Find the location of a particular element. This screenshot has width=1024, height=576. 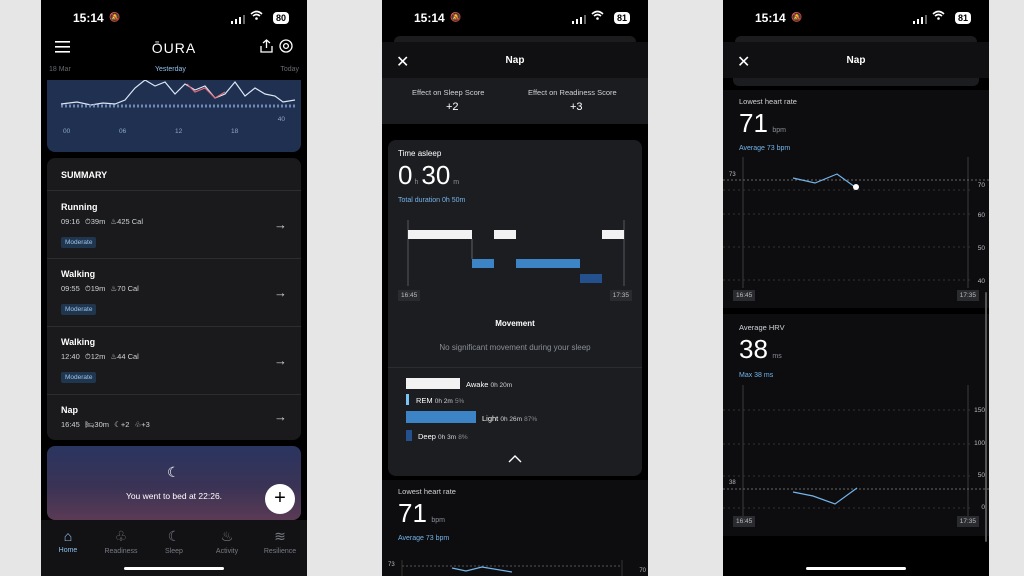

status-bar: 15:14 🔕 80 is located at coordinates (174, 18).